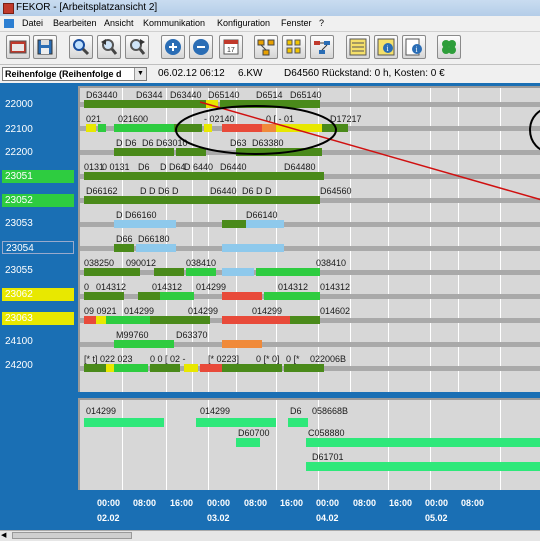  What do you see at coordinates (231, 50) in the screenshot?
I see `svg-text: 17` at bounding box center [231, 50].